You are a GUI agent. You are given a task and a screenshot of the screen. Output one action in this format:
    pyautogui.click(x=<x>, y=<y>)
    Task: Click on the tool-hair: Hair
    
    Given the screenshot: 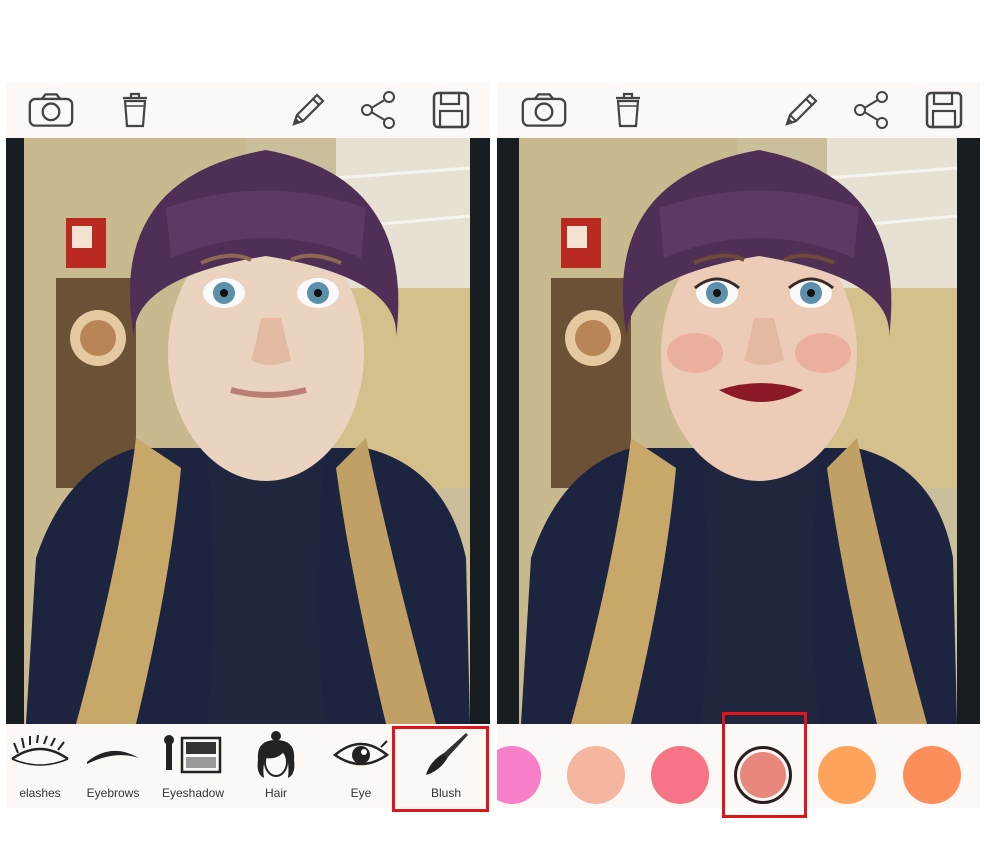 What is the action you would take?
    pyautogui.click(x=276, y=766)
    